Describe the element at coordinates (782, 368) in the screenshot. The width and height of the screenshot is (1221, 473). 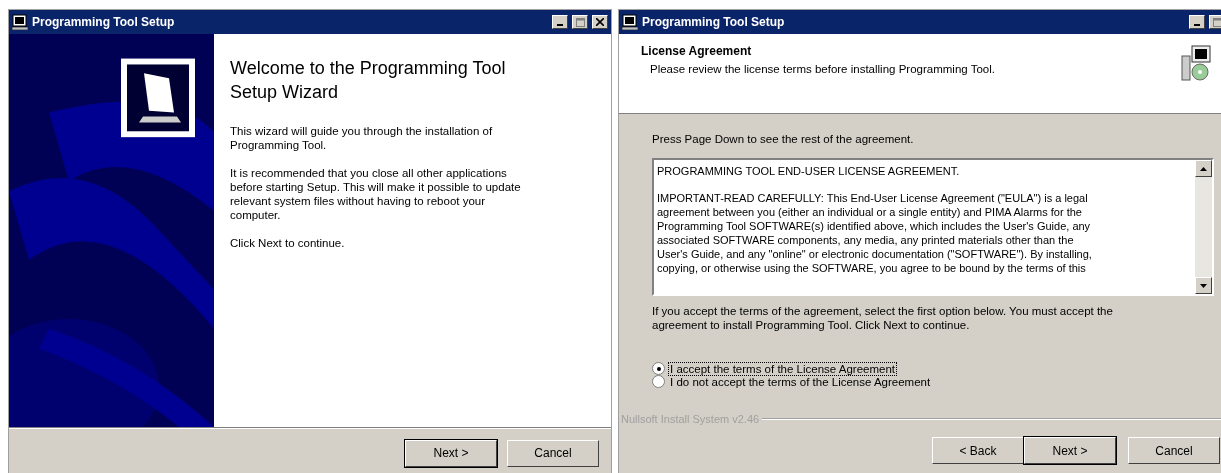
I see `radio-label: I accept the terms of the License Agreement` at that location.